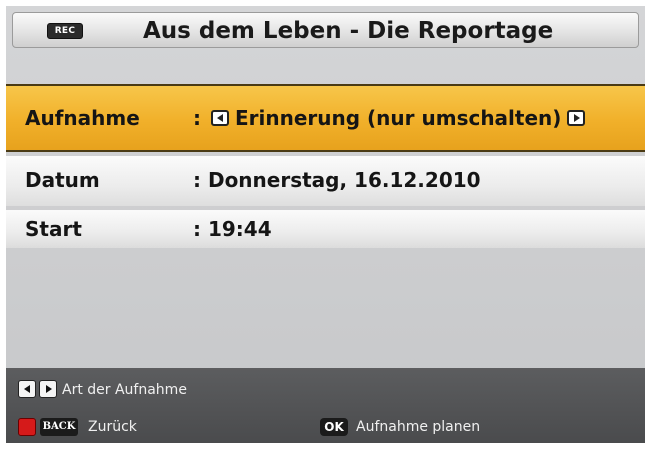  What do you see at coordinates (325, 229) in the screenshot?
I see `row-start: Start : 19:44` at bounding box center [325, 229].